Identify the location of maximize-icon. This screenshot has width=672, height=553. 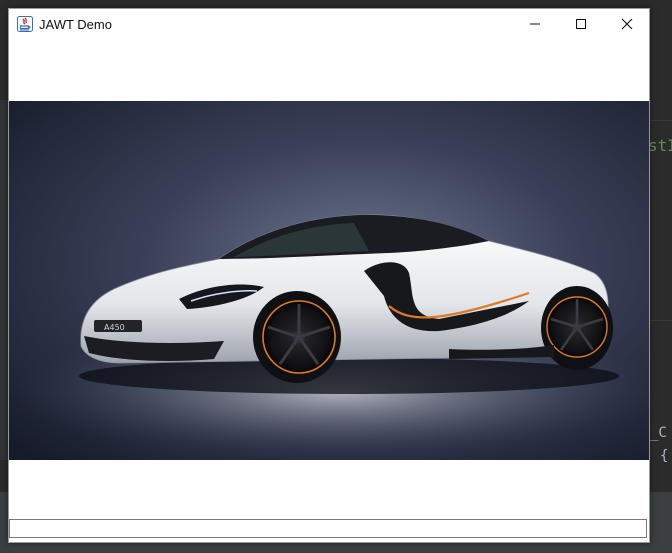
(581, 24).